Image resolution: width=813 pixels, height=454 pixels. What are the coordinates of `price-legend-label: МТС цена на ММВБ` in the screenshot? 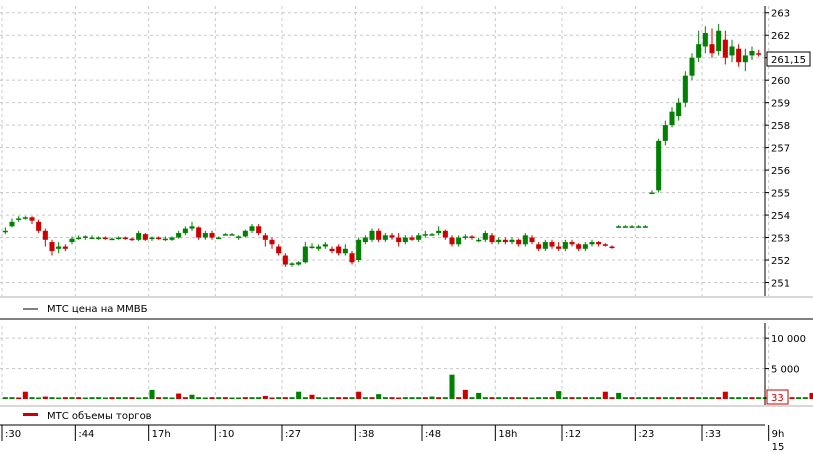 It's located at (97, 309).